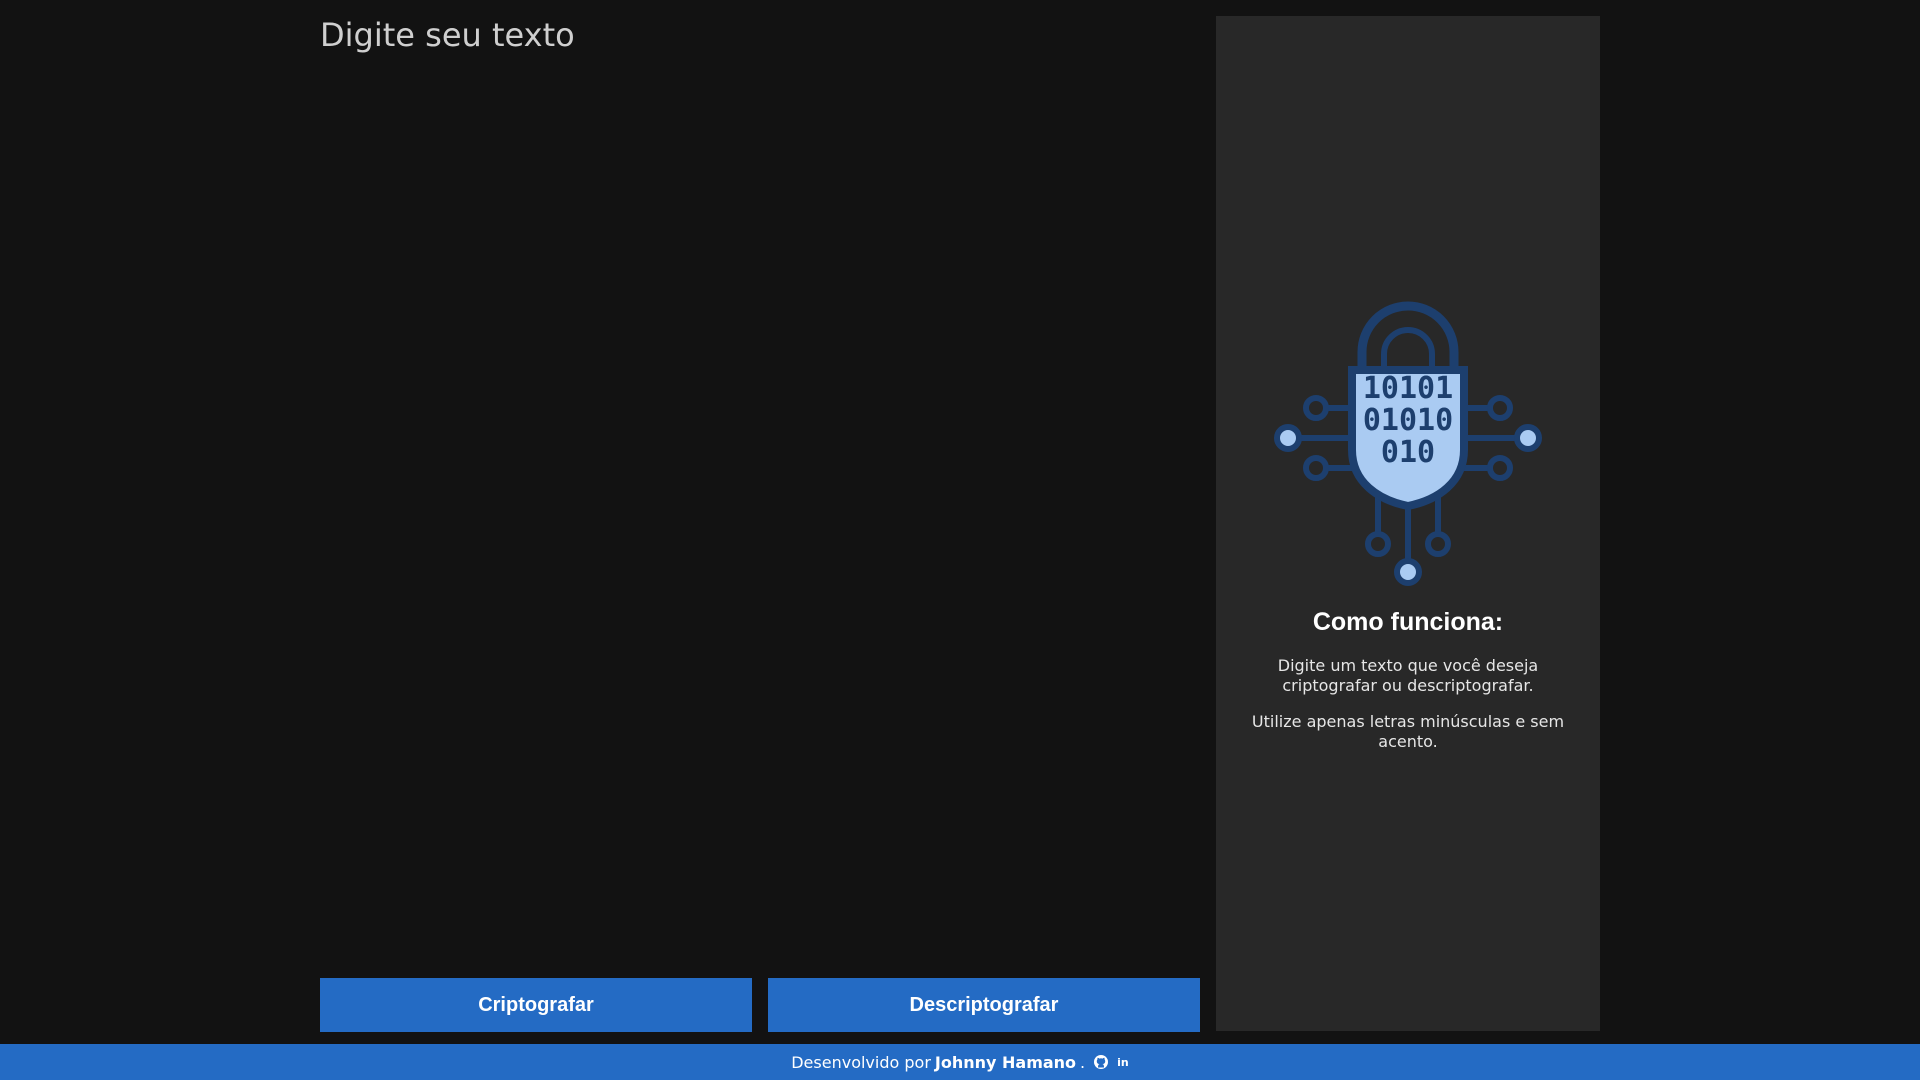  Describe the element at coordinates (536, 1005) in the screenshot. I see `encrypt-button: Criptografar` at that location.